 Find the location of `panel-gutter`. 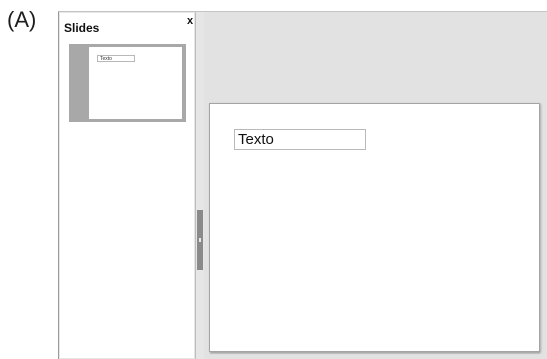

panel-gutter is located at coordinates (200, 185).